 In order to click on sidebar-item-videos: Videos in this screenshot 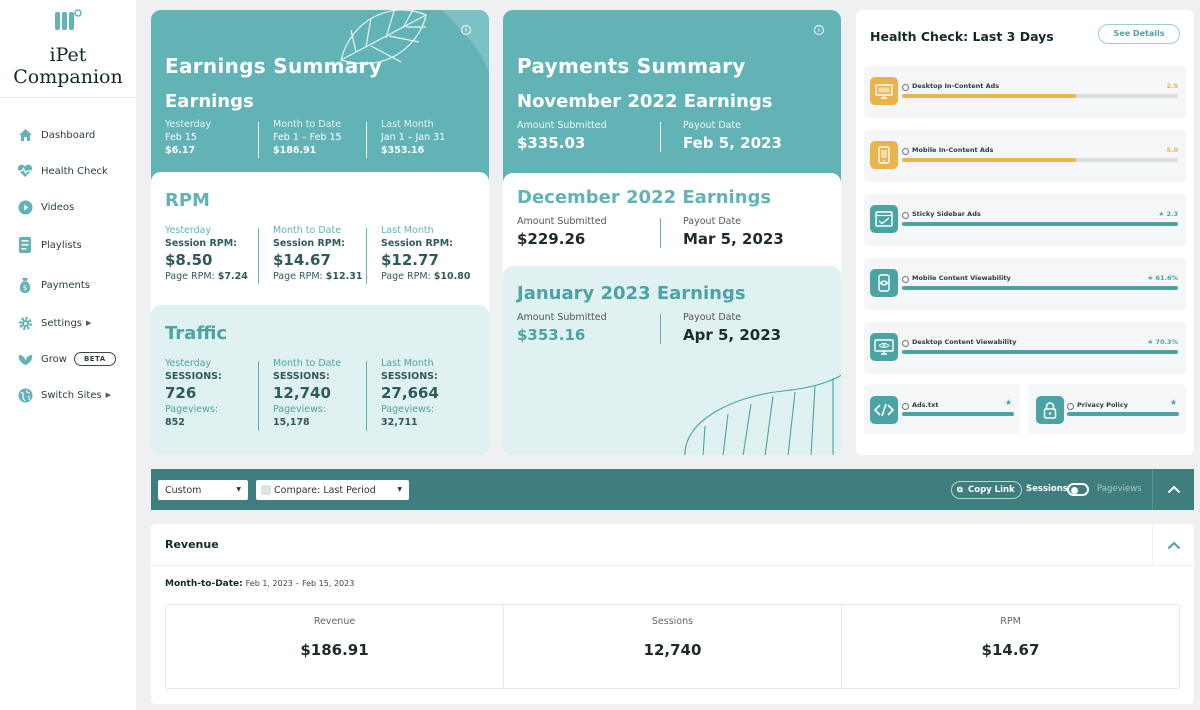, I will do `click(68, 207)`.